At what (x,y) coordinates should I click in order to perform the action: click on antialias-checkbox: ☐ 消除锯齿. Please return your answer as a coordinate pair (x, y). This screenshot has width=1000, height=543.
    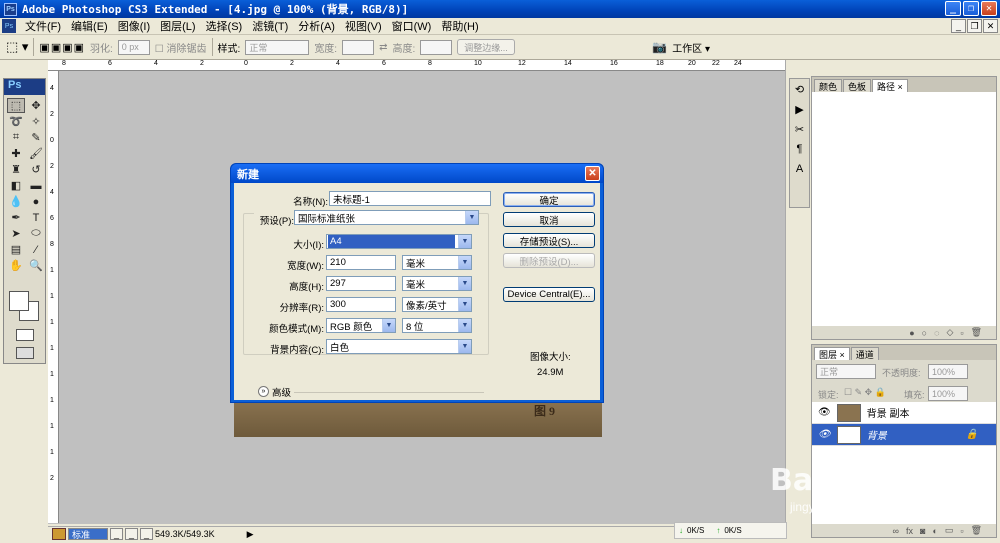
    Looking at the image, I should click on (181, 47).